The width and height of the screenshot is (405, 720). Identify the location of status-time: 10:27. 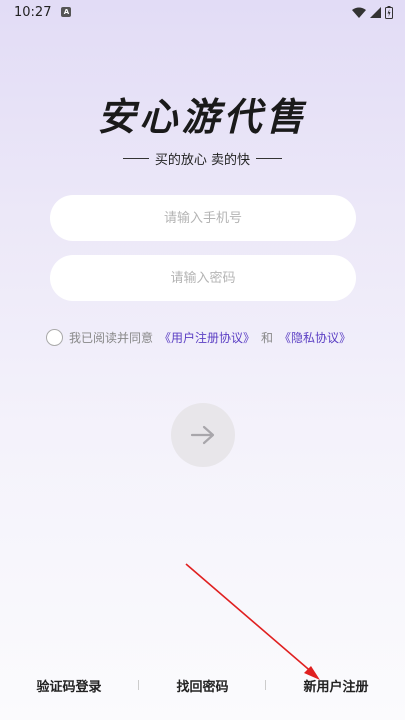
(33, 12).